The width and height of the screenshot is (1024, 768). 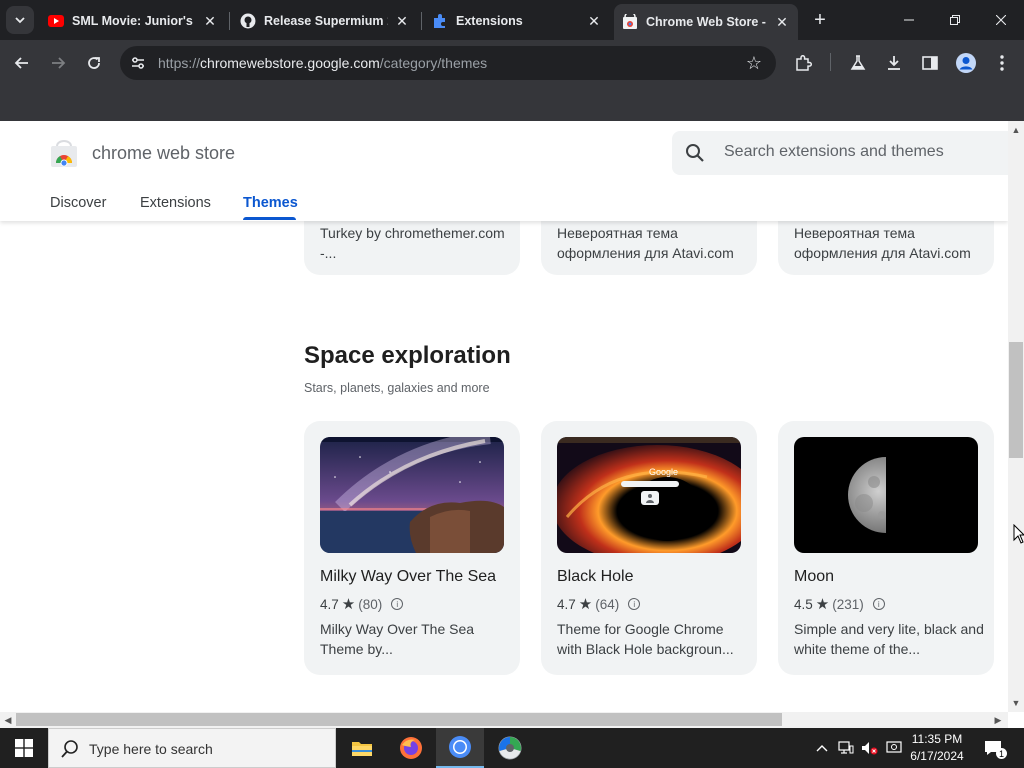 I want to click on supermium-button, so click(x=510, y=748).